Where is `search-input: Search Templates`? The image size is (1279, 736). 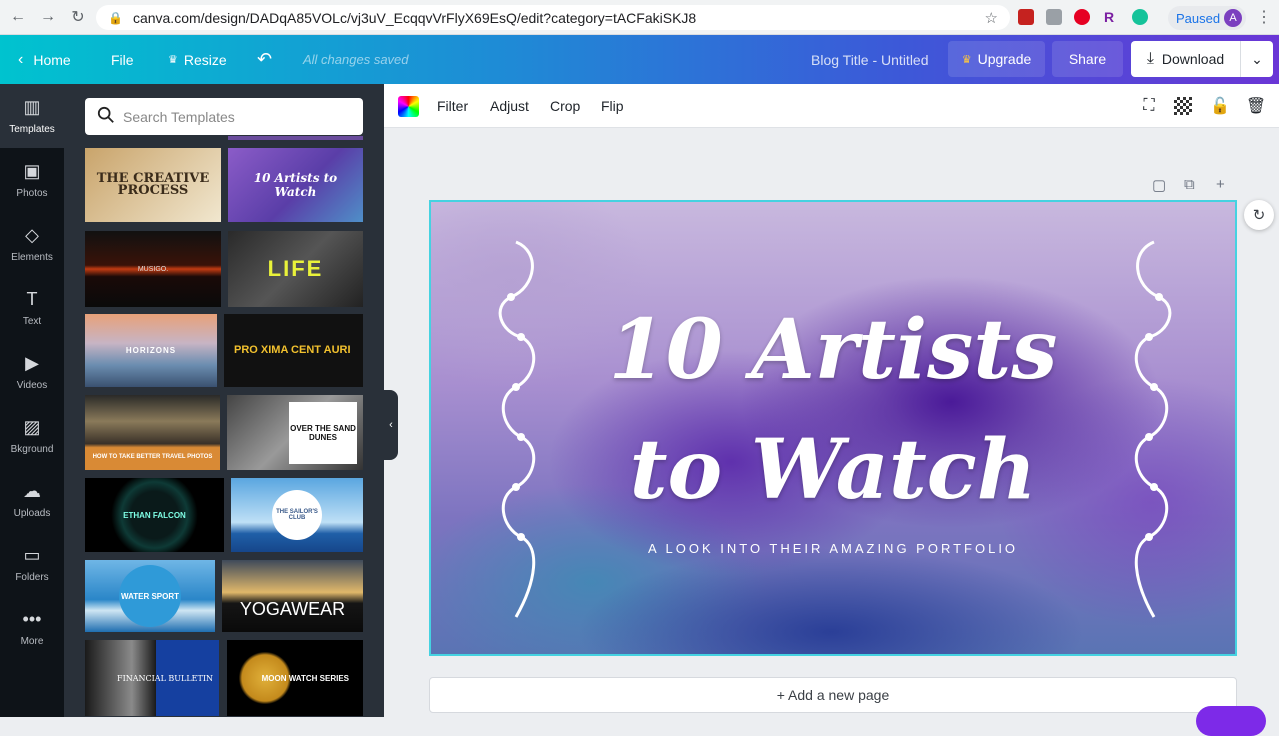
search-input: Search Templates is located at coordinates (224, 116).